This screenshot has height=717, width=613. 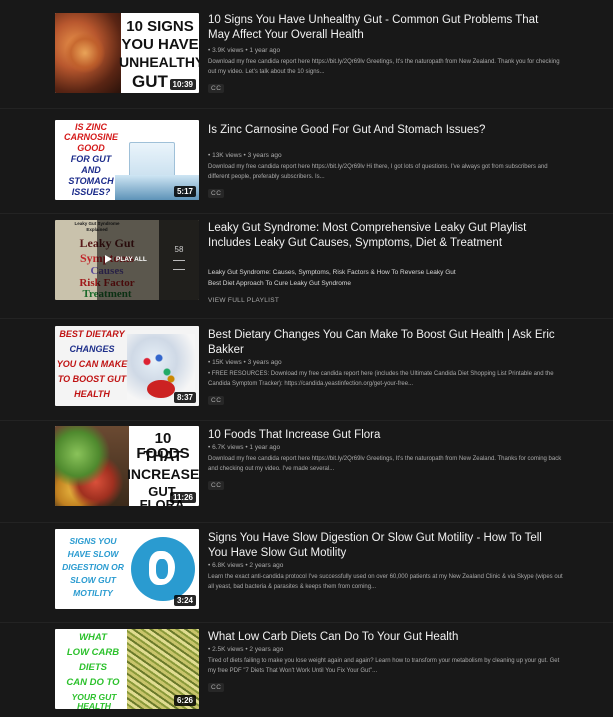 What do you see at coordinates (246, 649) in the screenshot?
I see `video-meta: • 2.5K views • 2 years ago` at bounding box center [246, 649].